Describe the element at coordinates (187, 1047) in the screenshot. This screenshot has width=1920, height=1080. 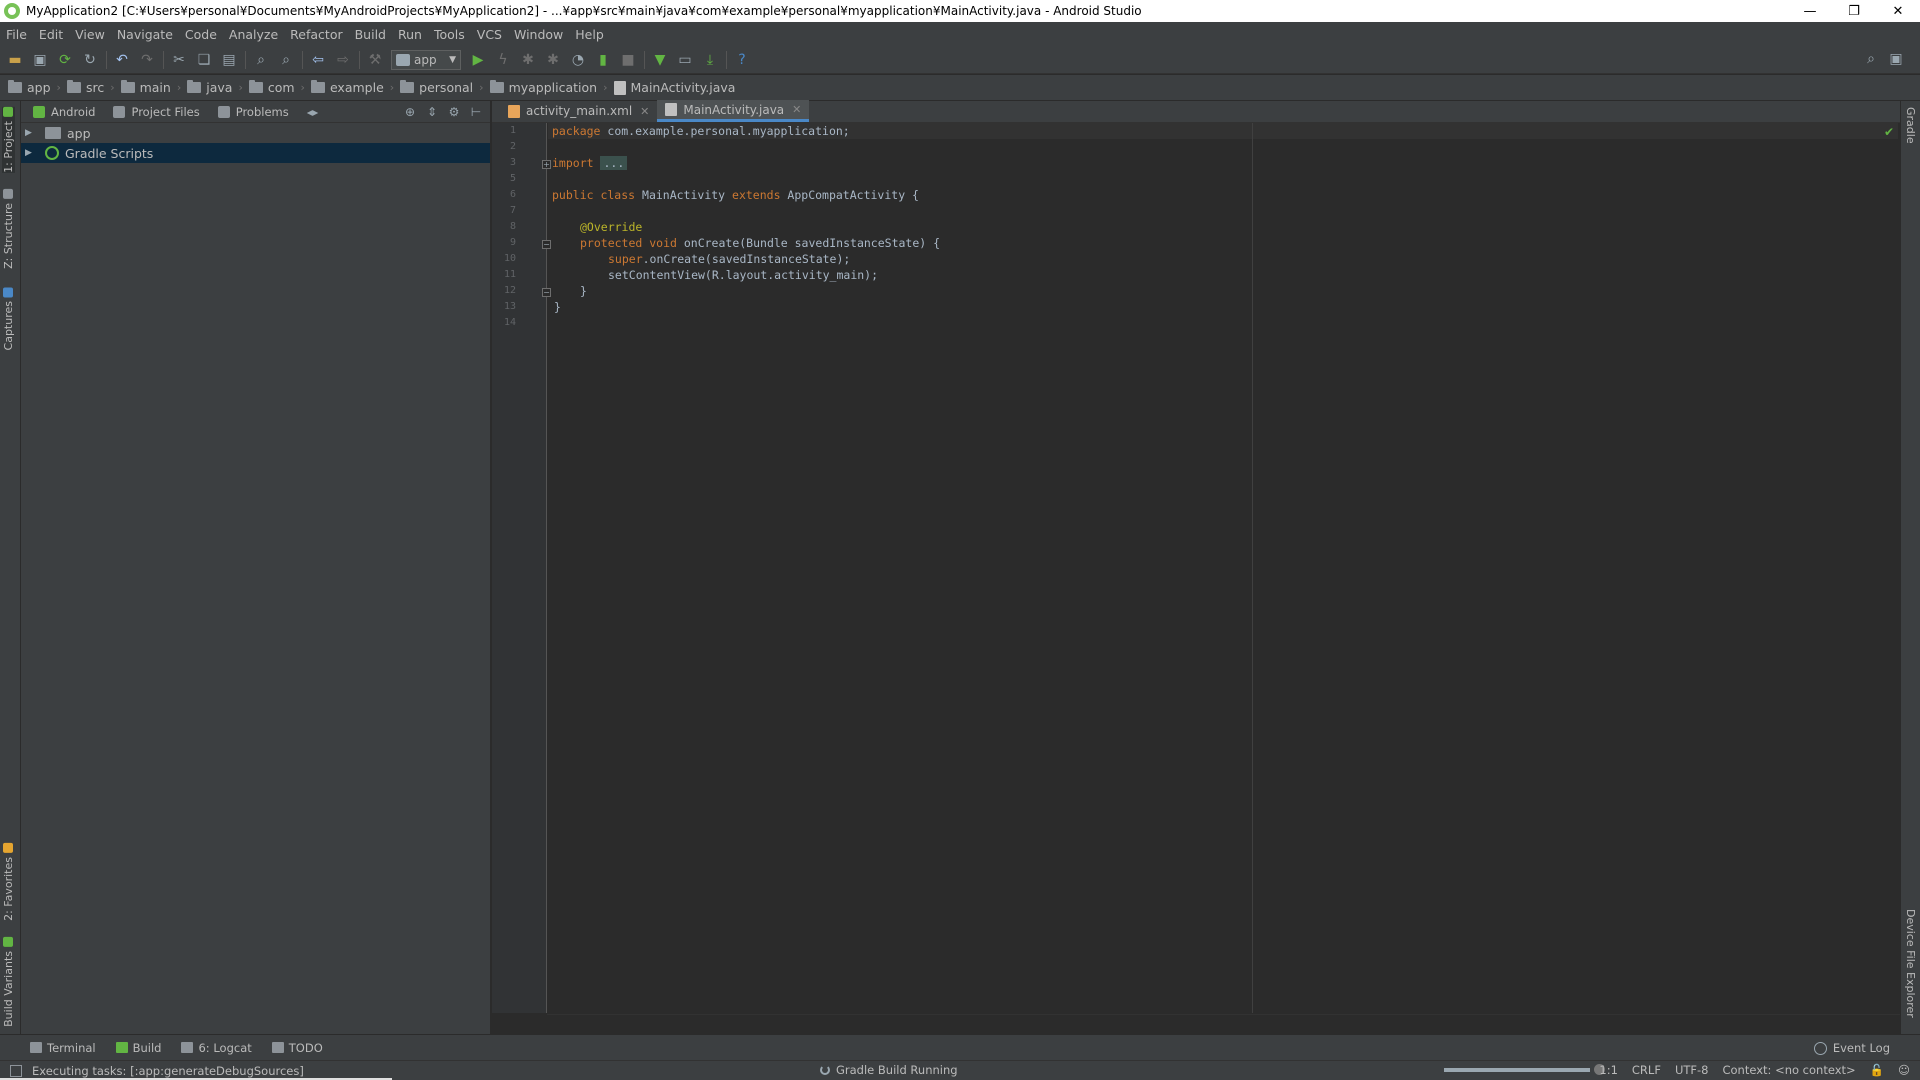
I see `logcat-icon` at that location.